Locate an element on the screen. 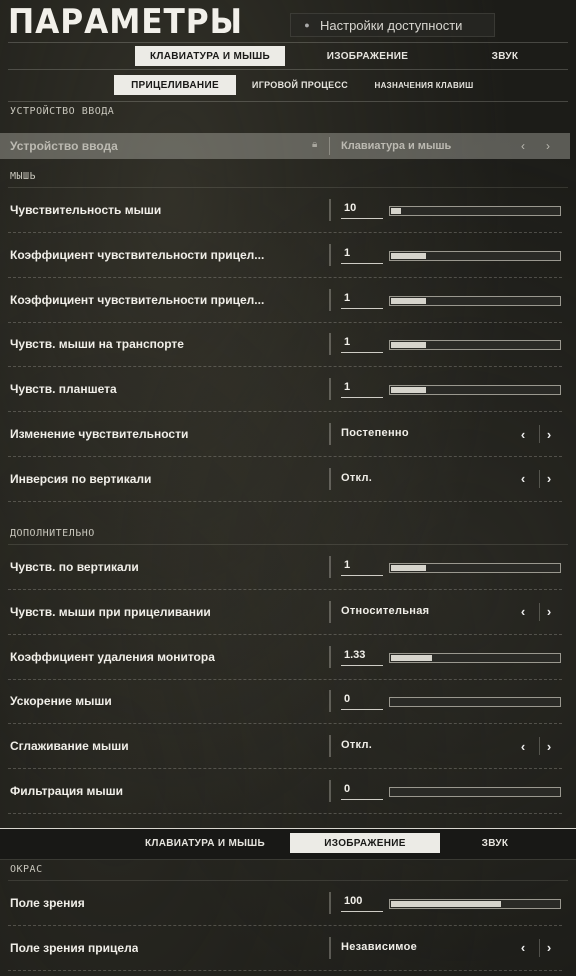 This screenshot has width=576, height=976. setting-row: Инверсия по вертикали Откл. ‹ › is located at coordinates (288, 480).